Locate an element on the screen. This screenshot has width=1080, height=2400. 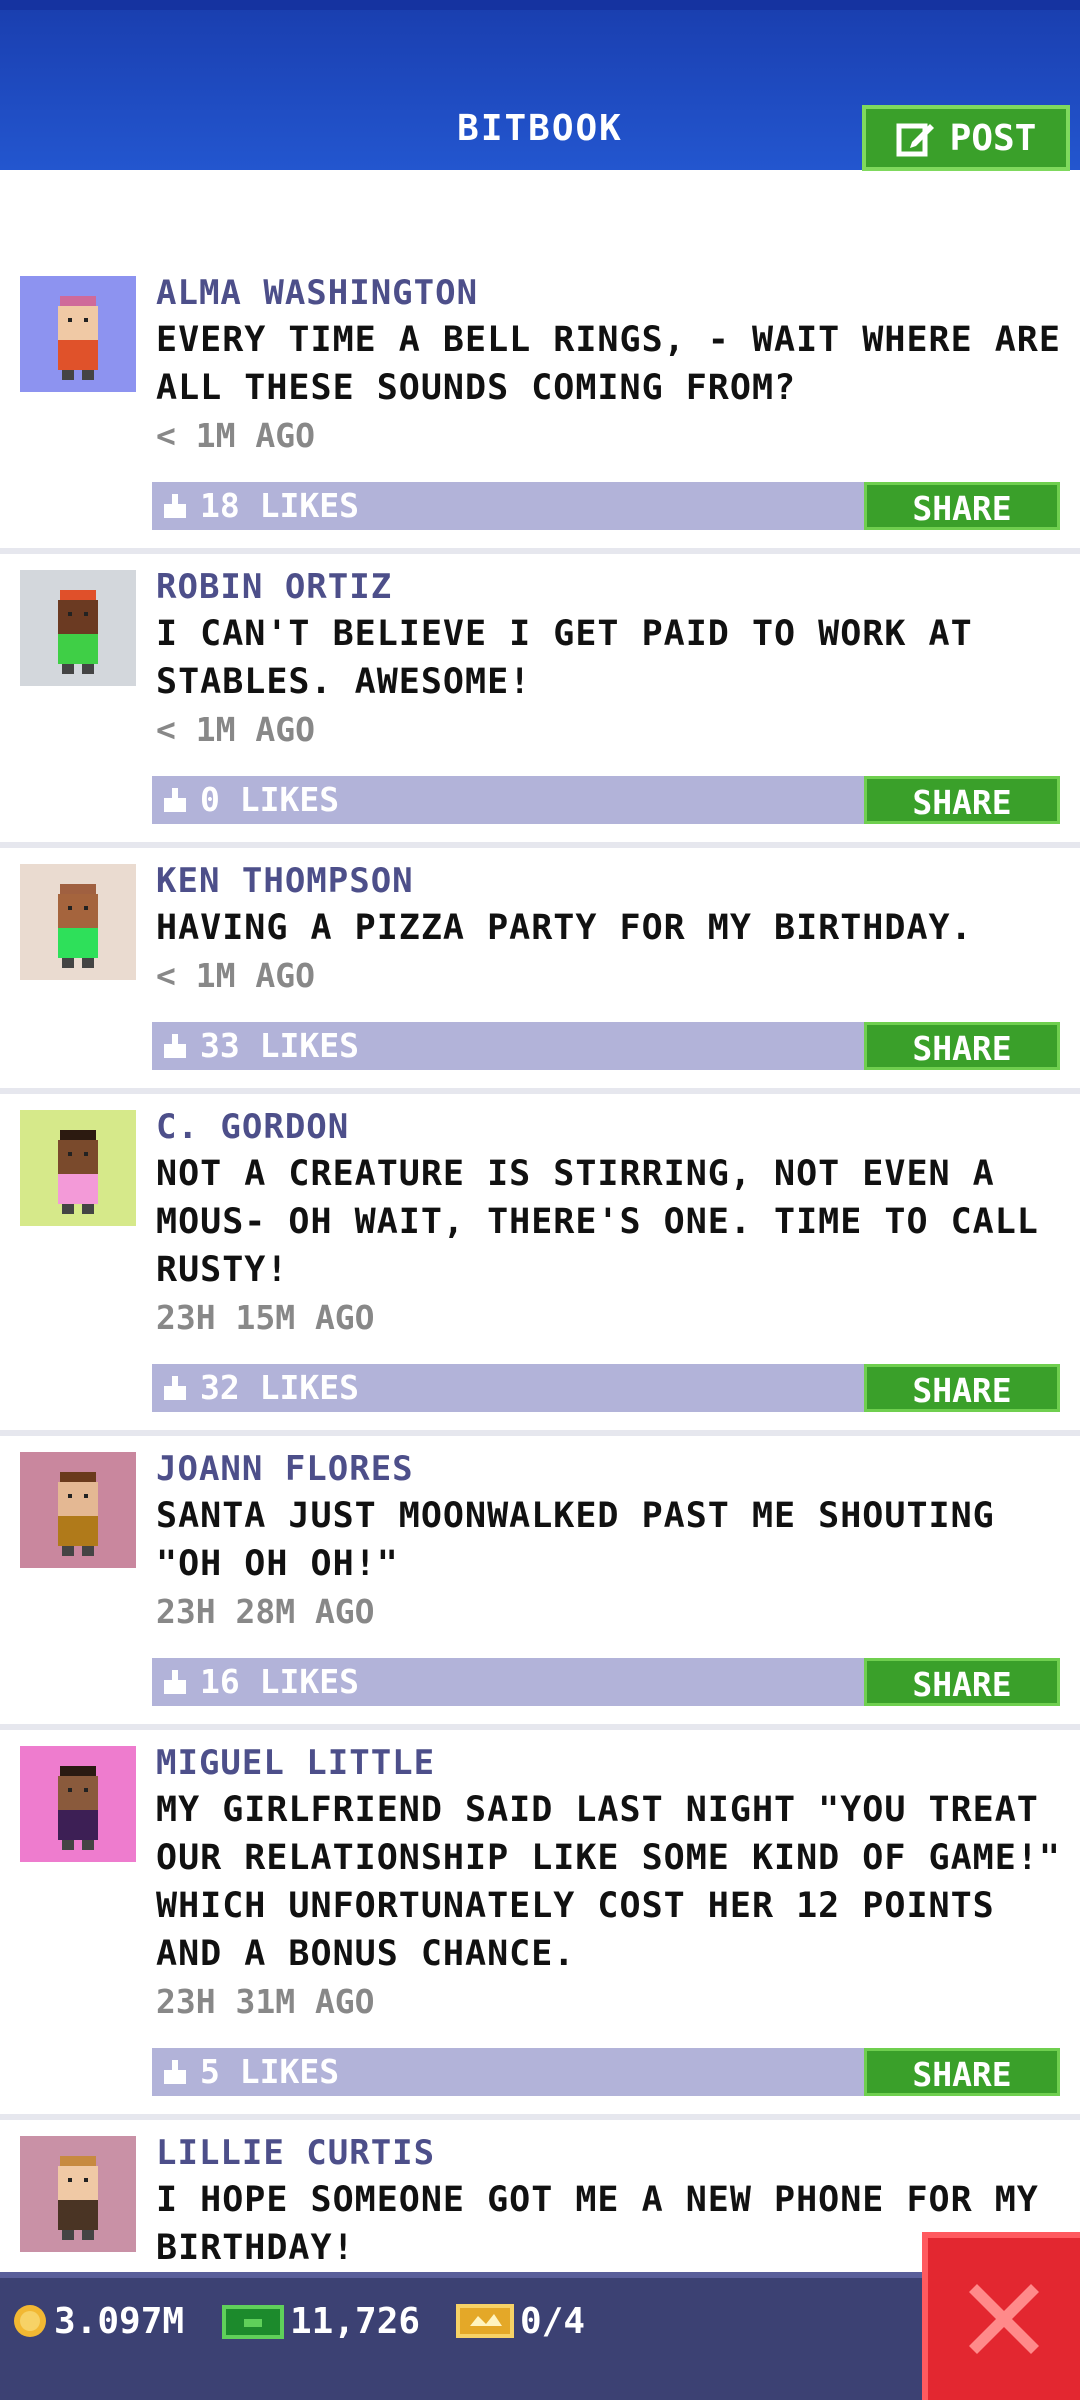
like-count: 18 LIKES is located at coordinates (279, 505).